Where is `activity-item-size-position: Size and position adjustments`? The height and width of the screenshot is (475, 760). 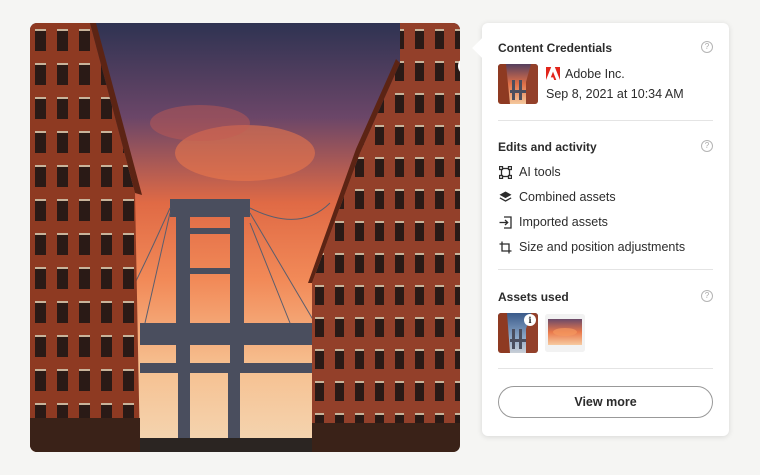
activity-item-size-position: Size and position adjustments is located at coordinates (591, 247).